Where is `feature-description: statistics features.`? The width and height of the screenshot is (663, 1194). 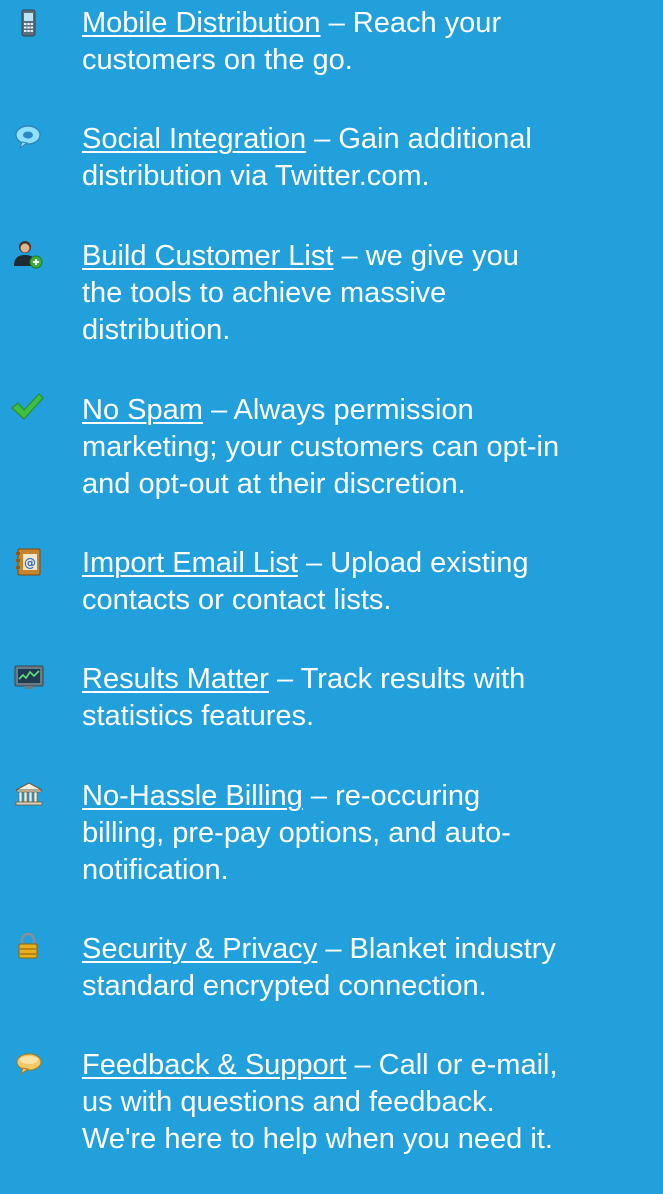
feature-description: statistics features. is located at coordinates (198, 716).